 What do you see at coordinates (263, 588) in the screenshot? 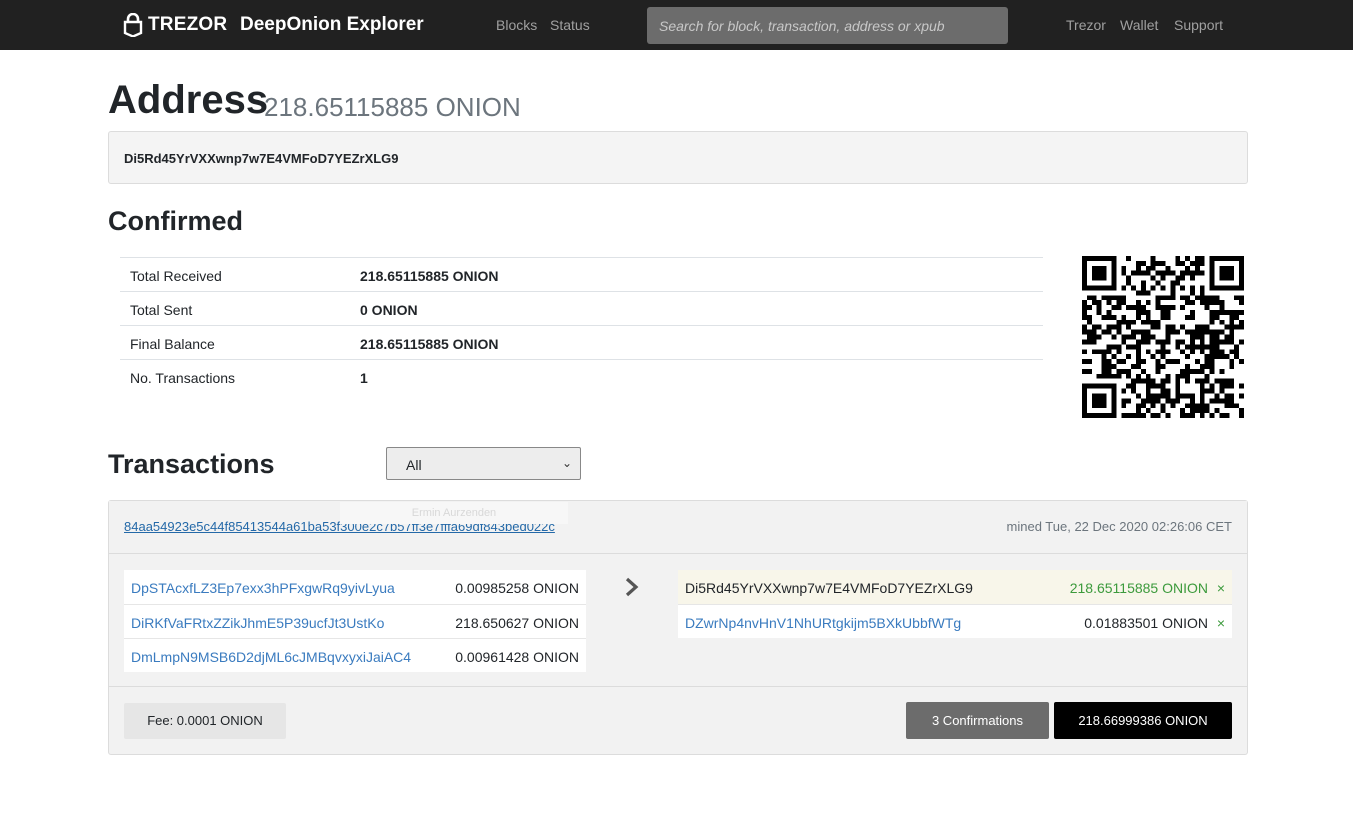
I see `input-address-link: DpSTAcxfLZ3Ep7exx3hPFxgwRq9yivLyua` at bounding box center [263, 588].